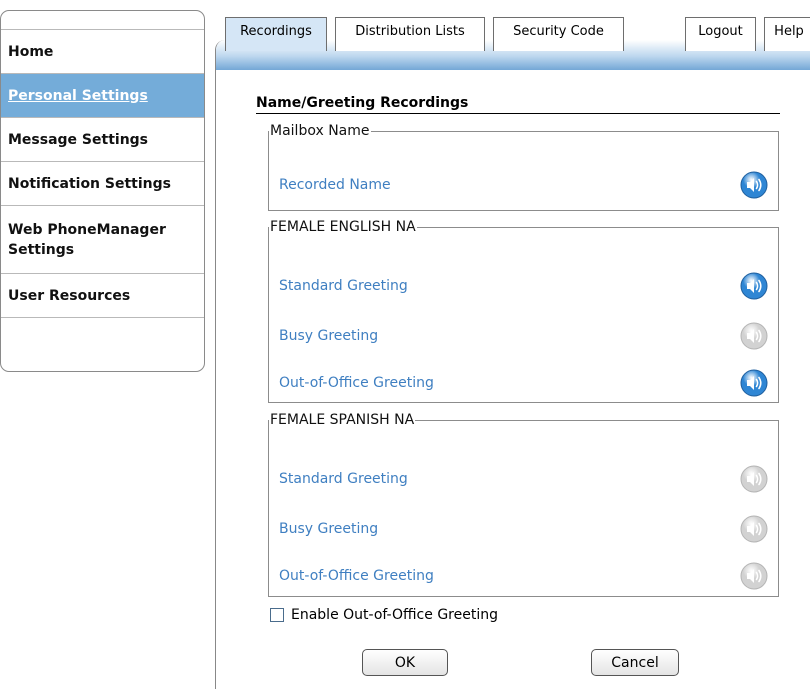 The height and width of the screenshot is (689, 810). I want to click on group-legend: Mailbox Name, so click(320, 131).